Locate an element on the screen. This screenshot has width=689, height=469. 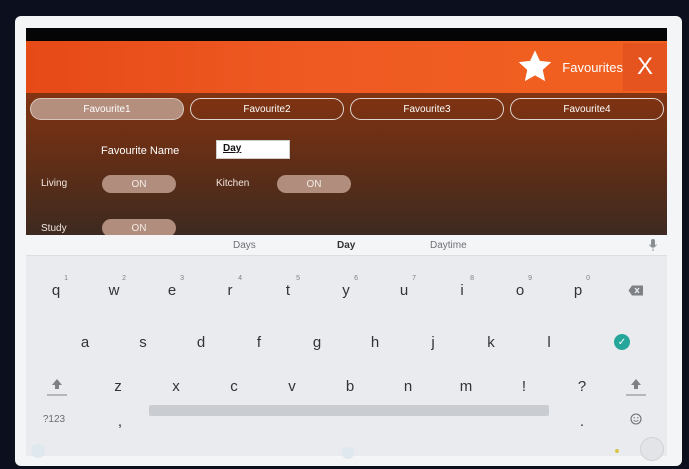
key-m: m is located at coordinates (466, 386).